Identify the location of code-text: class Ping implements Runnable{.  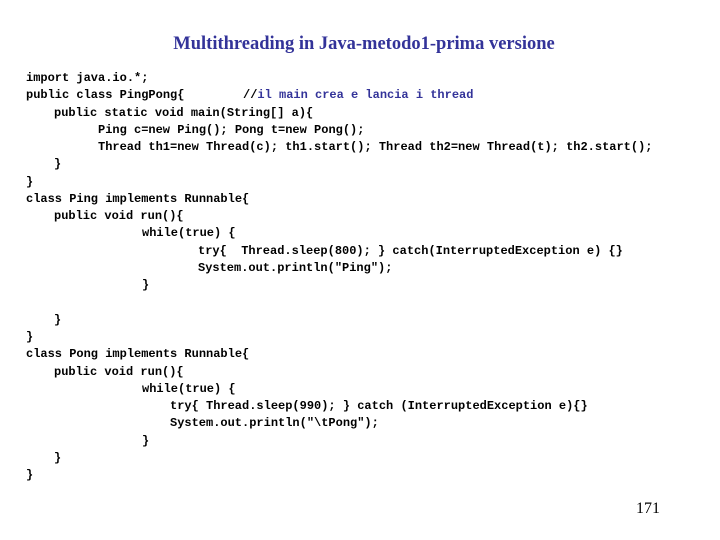
(138, 198).